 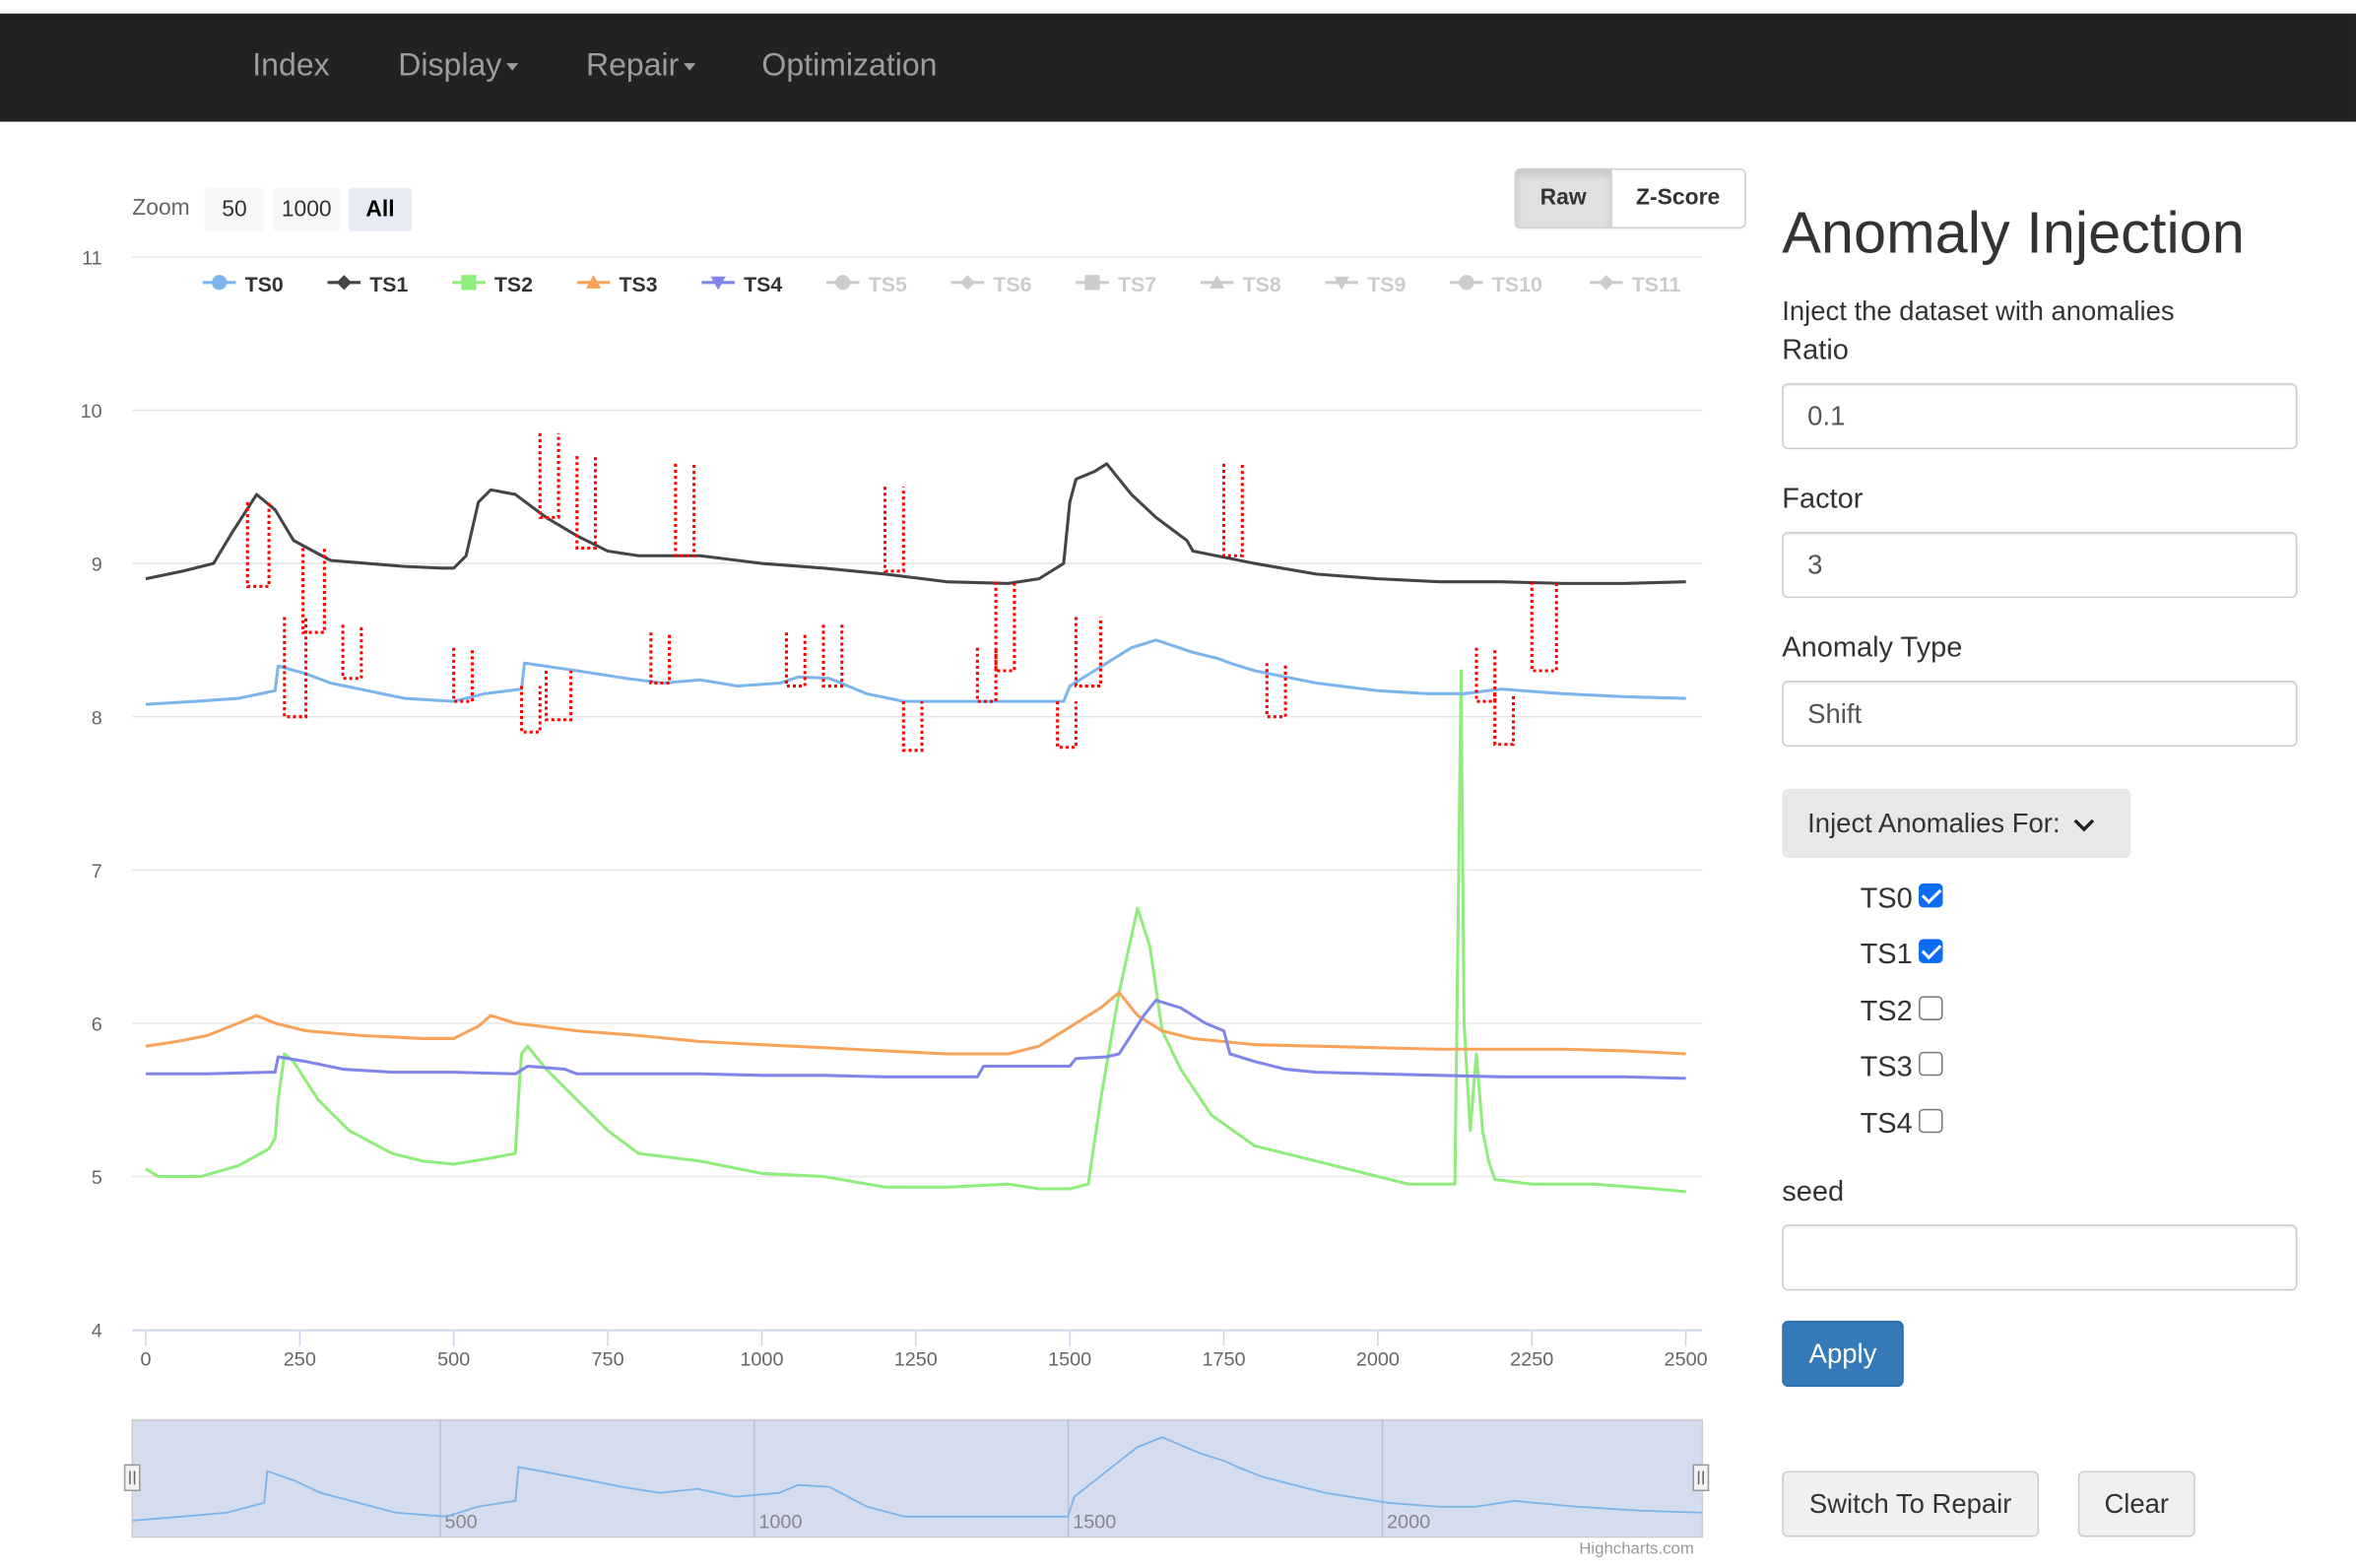 I want to click on checkbox-ts1, so click(x=1930, y=951).